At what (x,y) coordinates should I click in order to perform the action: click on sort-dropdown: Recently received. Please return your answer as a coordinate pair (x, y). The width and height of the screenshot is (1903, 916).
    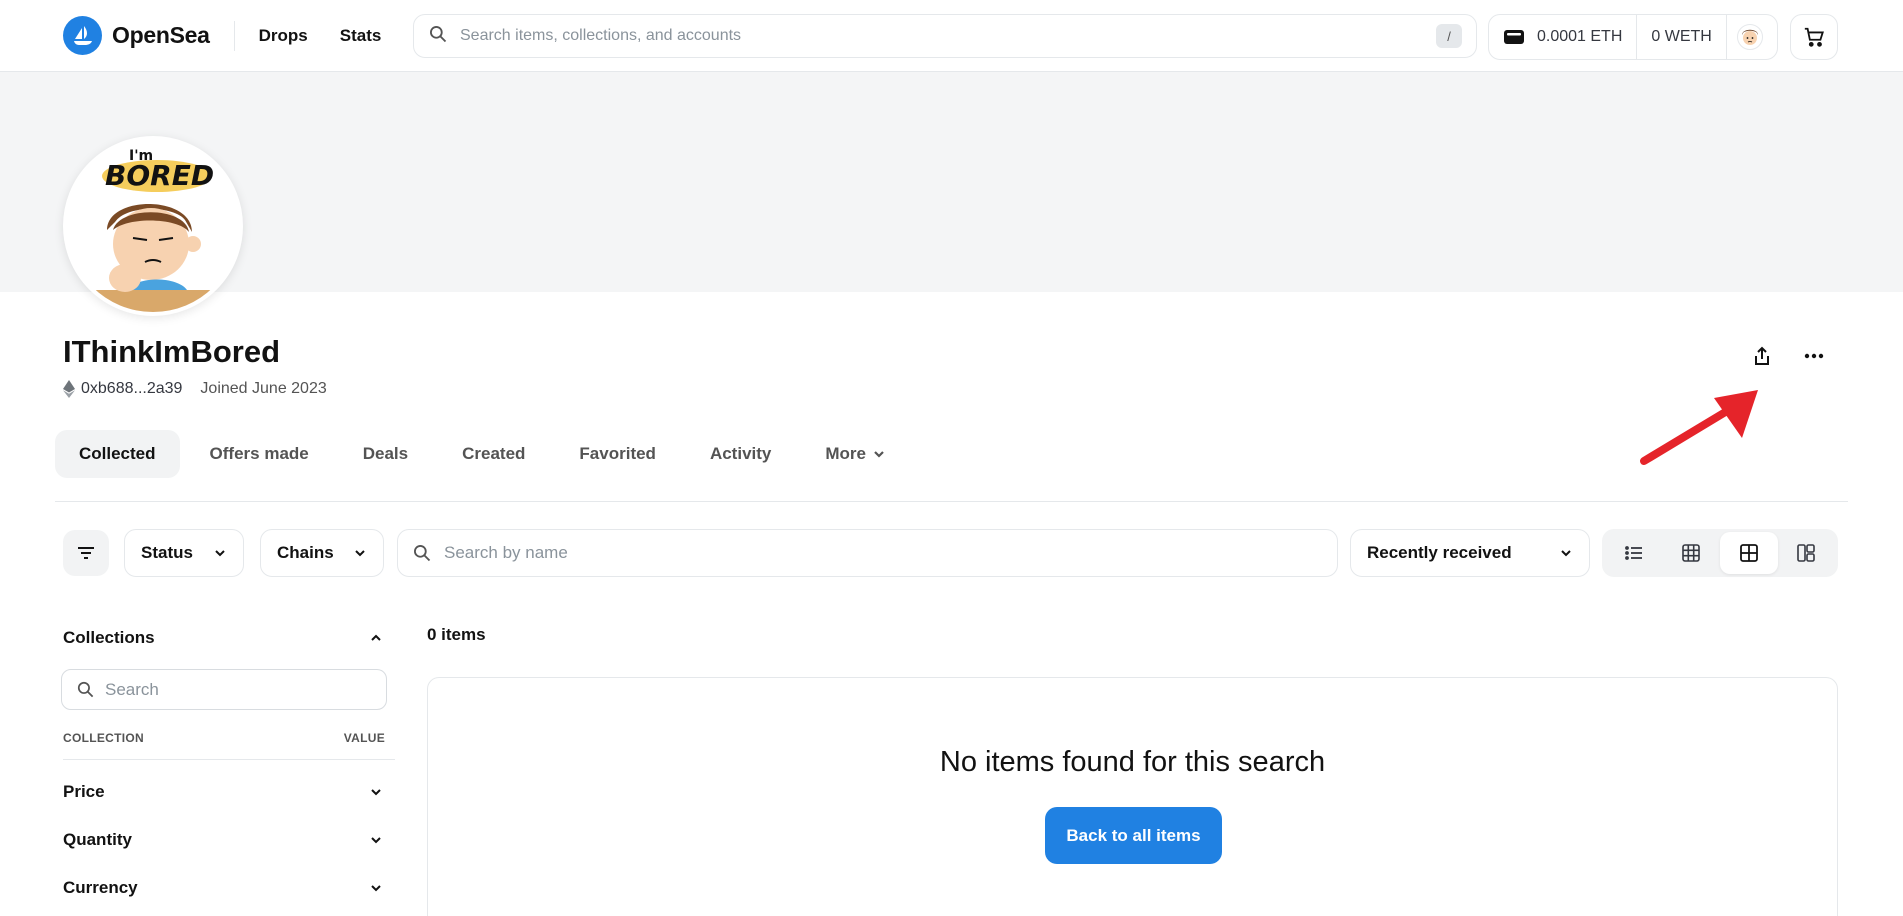
    Looking at the image, I should click on (1470, 553).